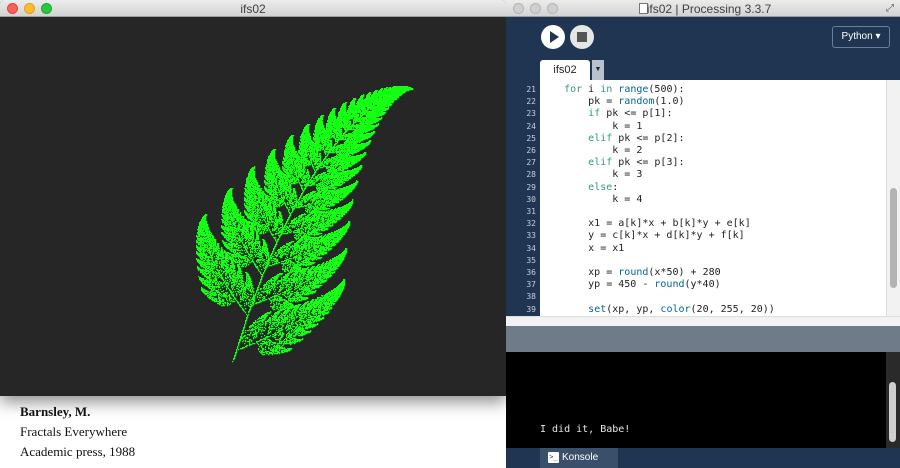  I want to click on line-number: 26, so click(531, 150).